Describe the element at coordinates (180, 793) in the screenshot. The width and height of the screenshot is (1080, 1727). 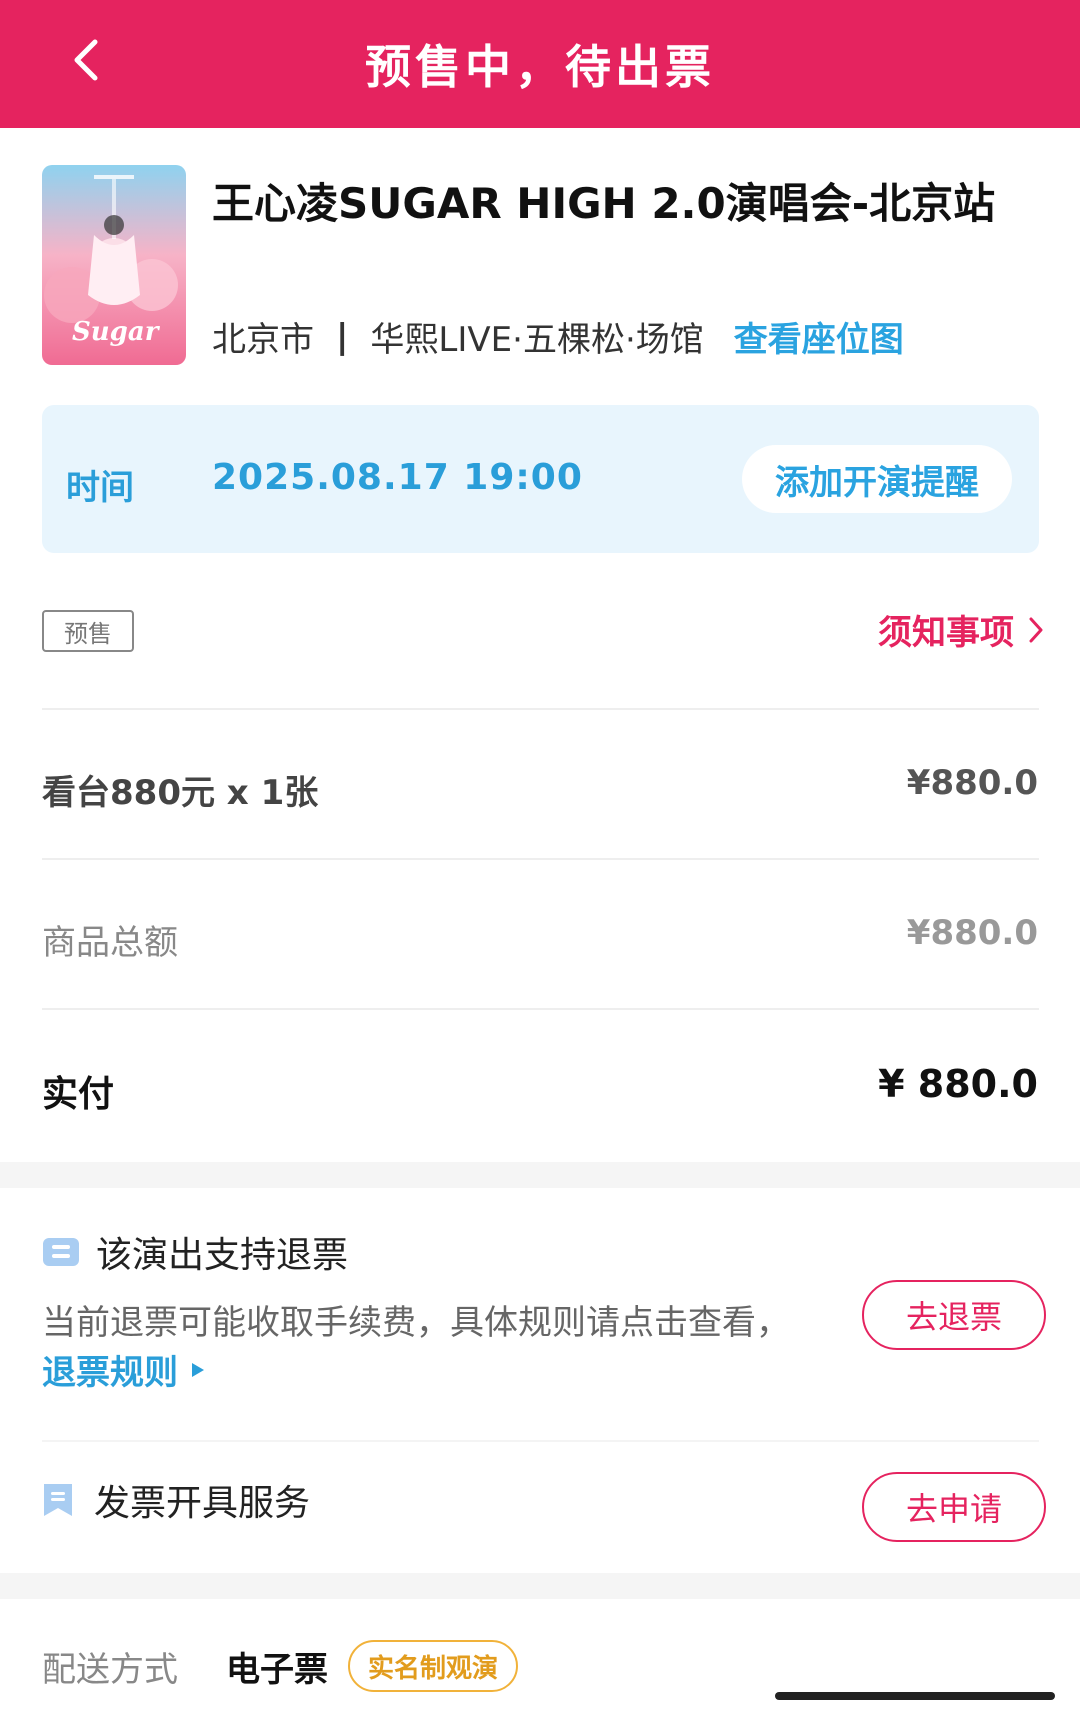
I see `ticket-line-label: 看台880元 x 1张` at that location.